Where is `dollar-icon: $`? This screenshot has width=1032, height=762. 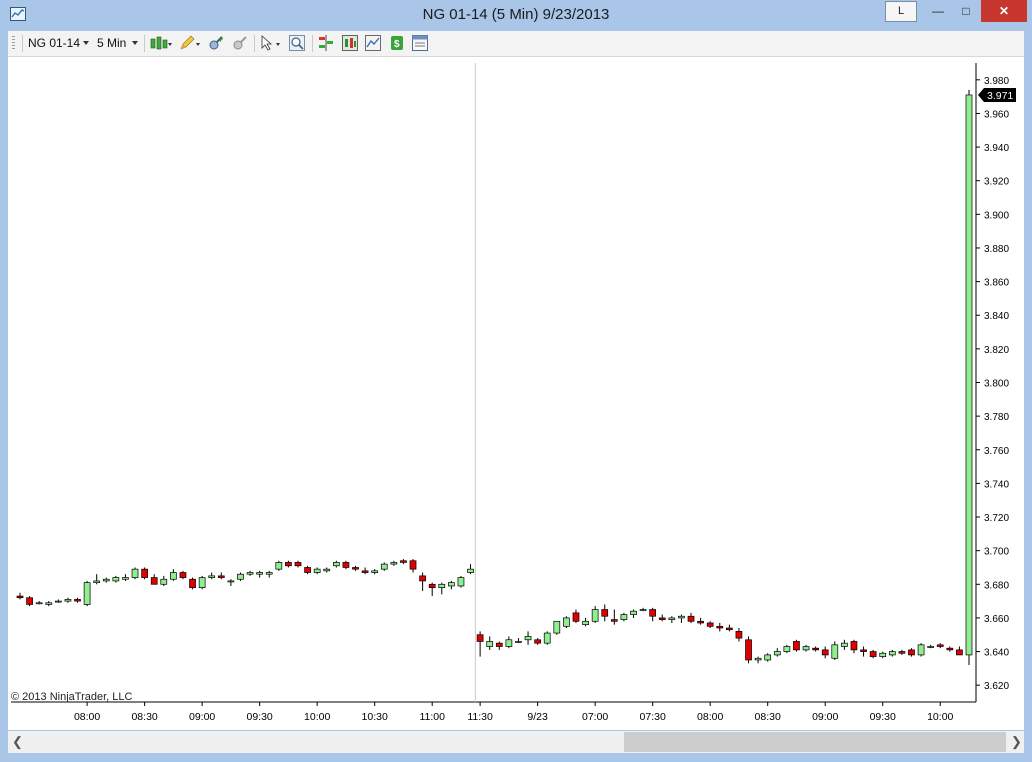
dollar-icon: $ is located at coordinates (397, 43).